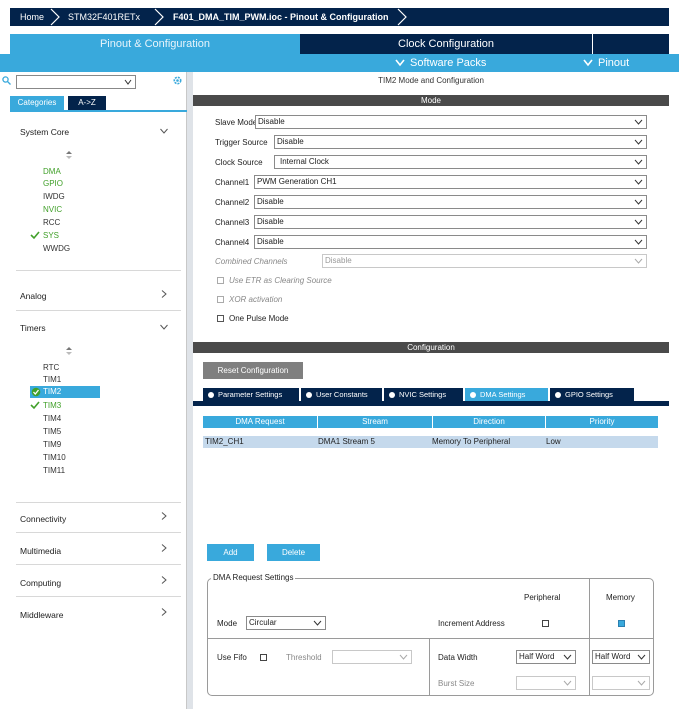 Image resolution: width=679 pixels, height=709 pixels. Describe the element at coordinates (338, 260) in the screenshot. I see `combined-channels-value: Disable` at that location.